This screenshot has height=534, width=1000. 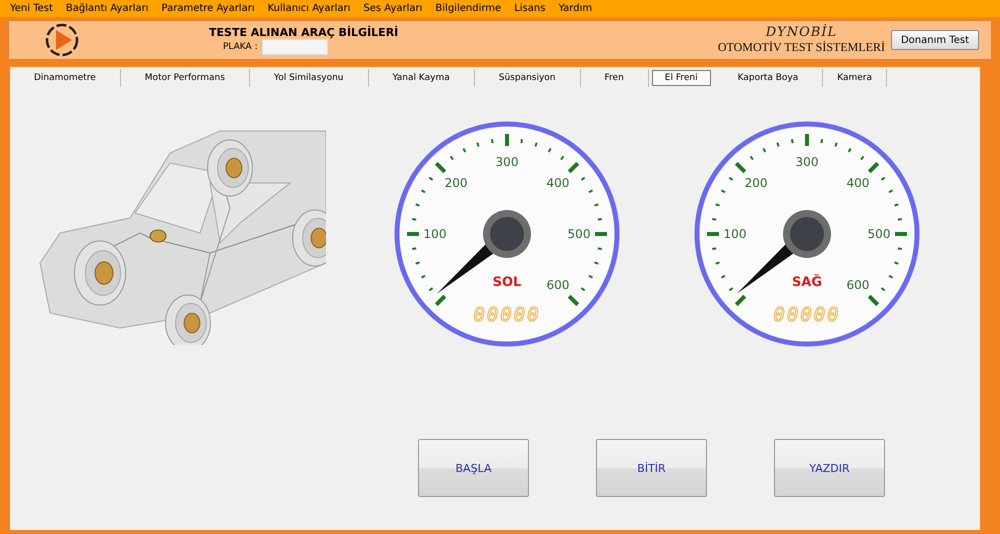 I want to click on vehicle-info-title: TESTE ALINAN ARAÇ BİLGİLERİ, so click(x=303, y=32).